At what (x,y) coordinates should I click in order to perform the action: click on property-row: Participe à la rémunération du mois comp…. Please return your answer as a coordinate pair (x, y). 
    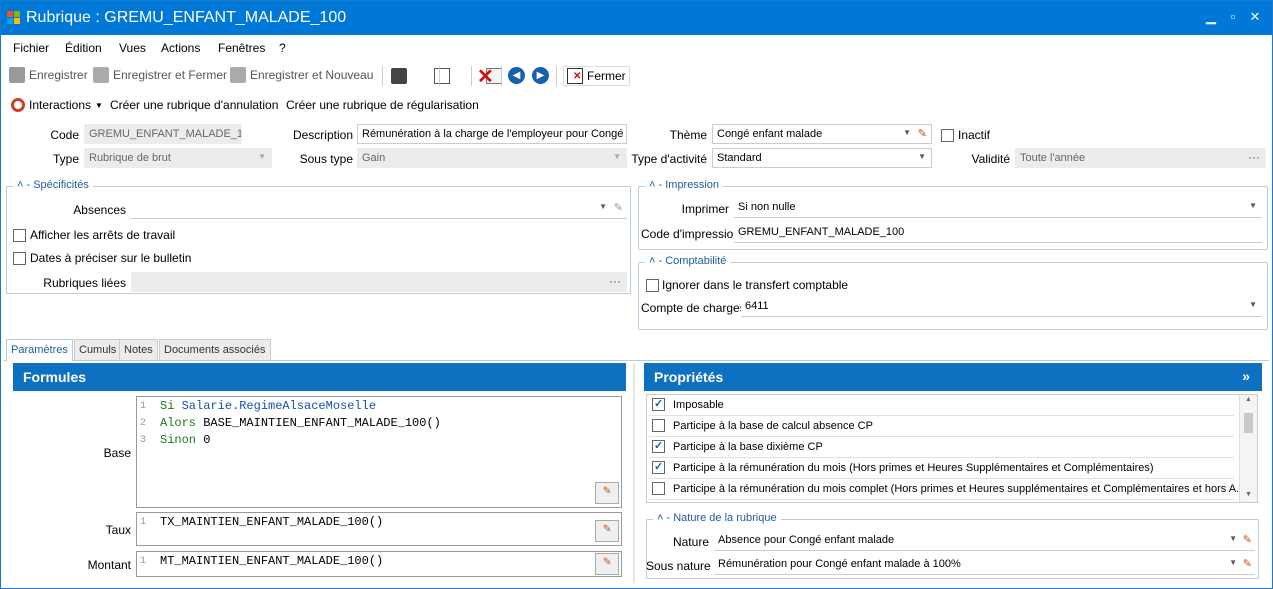
    Looking at the image, I should click on (947, 489).